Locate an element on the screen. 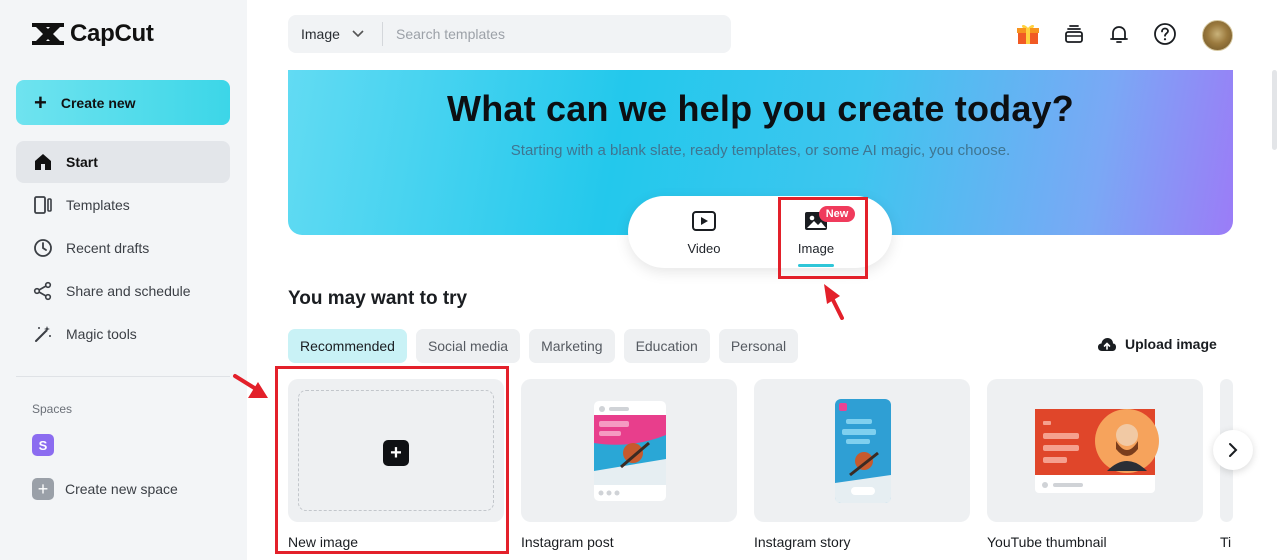  upload-image-button: Upload image is located at coordinates (1157, 344).